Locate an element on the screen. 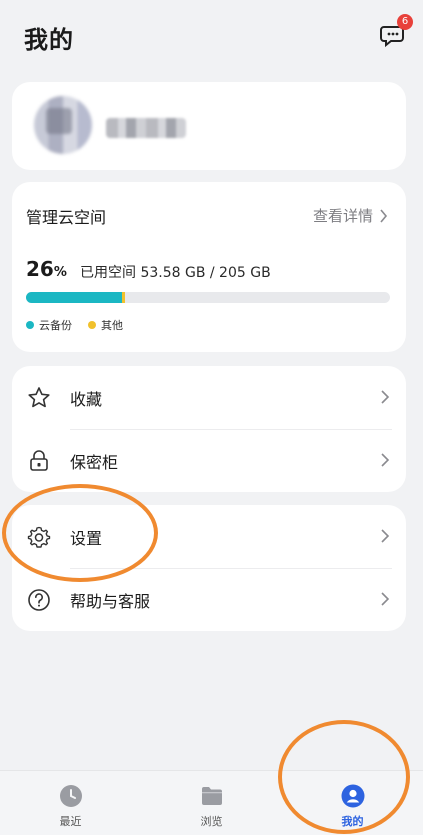 This screenshot has width=423, height=835. storage-used-text: 已用空间 53.58 GB / 205 GB is located at coordinates (175, 273).